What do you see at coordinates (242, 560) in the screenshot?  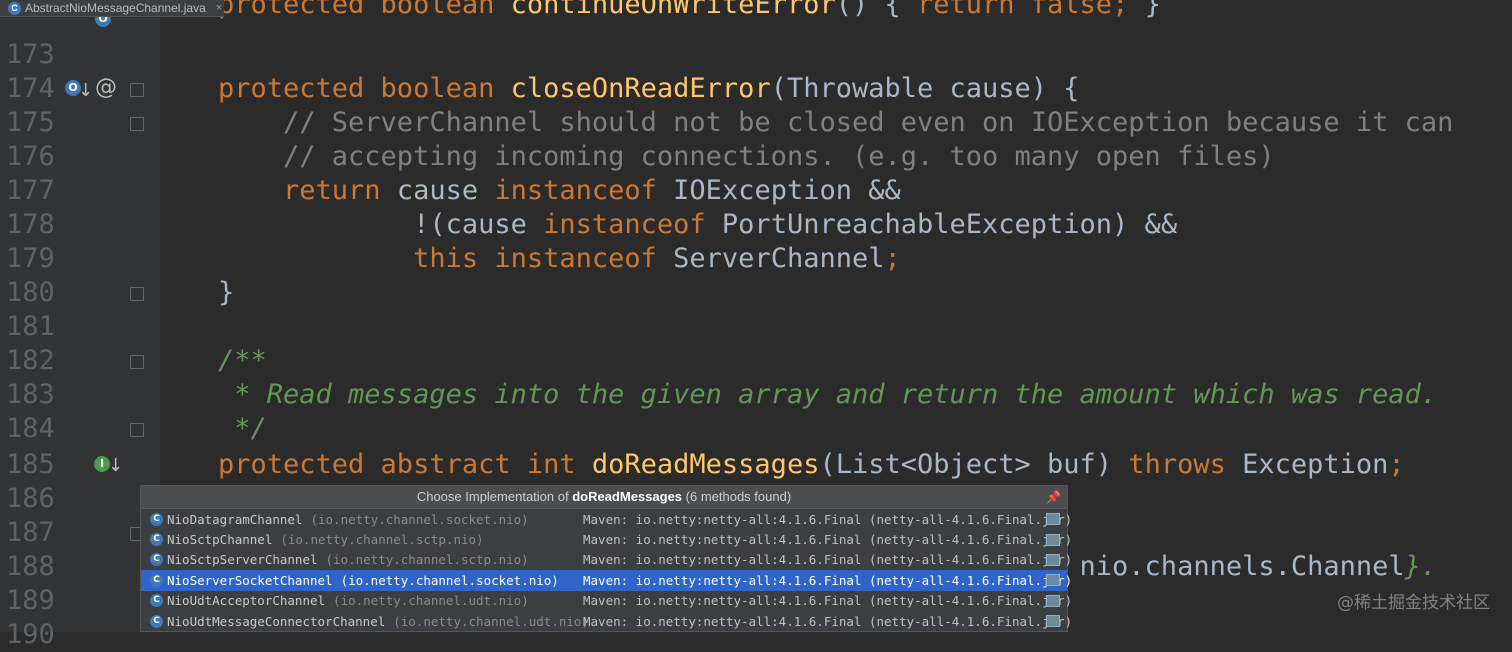 I see `implementation-class-name: NioSctpServerChannel` at bounding box center [242, 560].